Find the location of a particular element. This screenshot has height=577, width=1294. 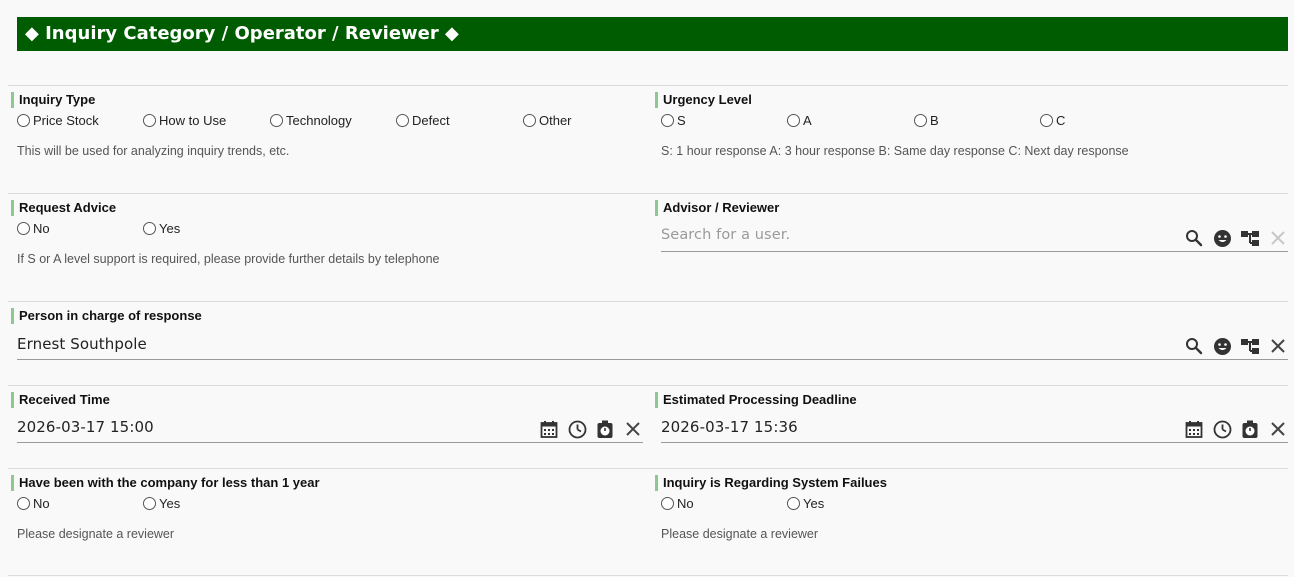

radio-system-failures-no: No is located at coordinates (677, 503).